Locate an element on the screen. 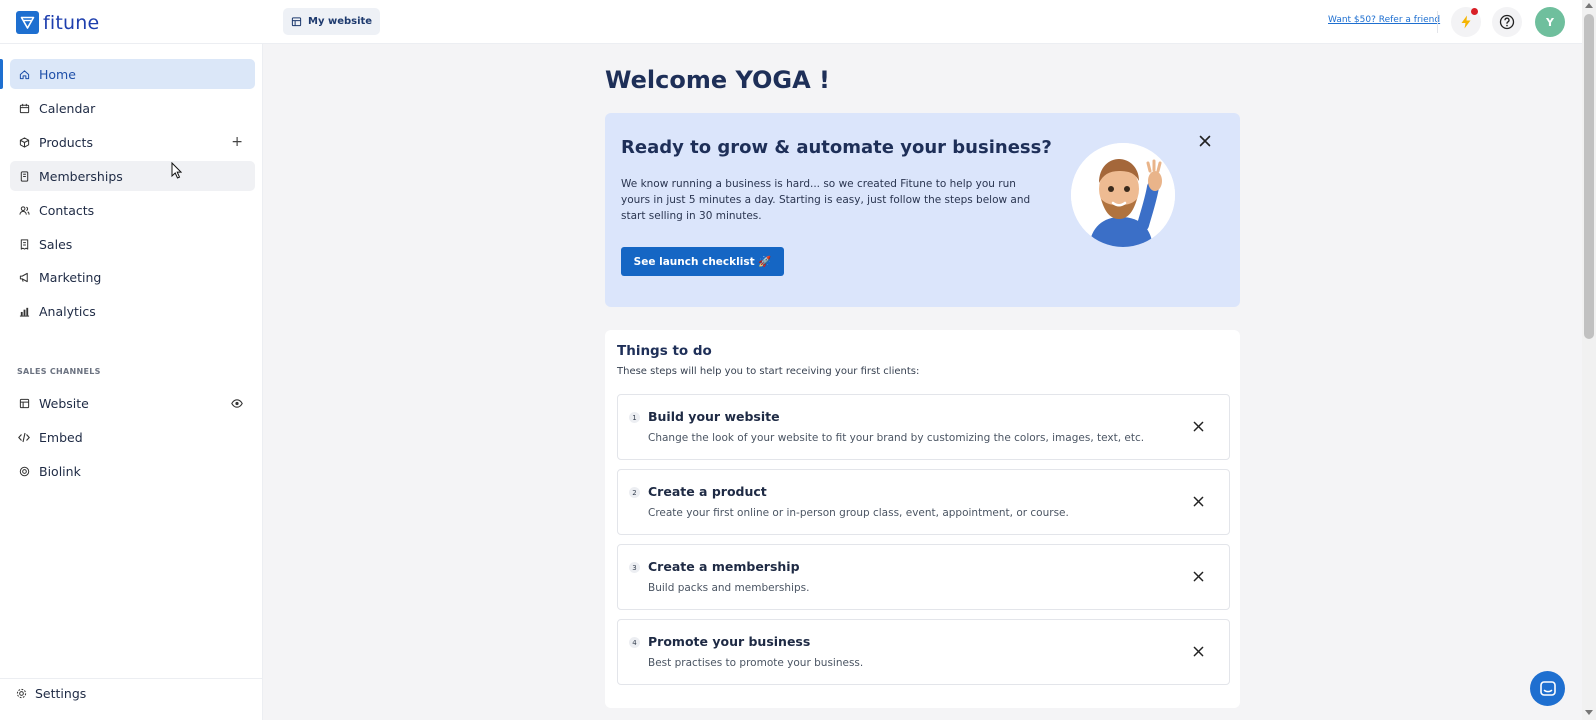  close-banner-button is located at coordinates (1205, 141).